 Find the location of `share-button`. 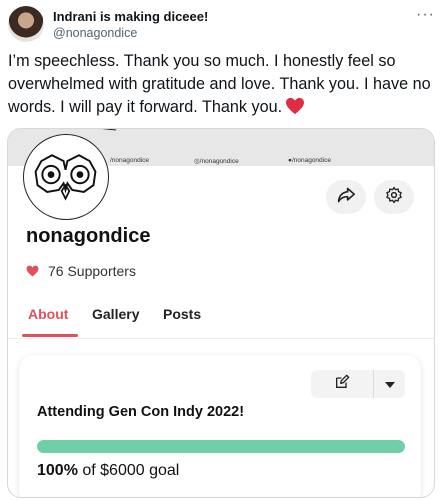

share-button is located at coordinates (346, 197).